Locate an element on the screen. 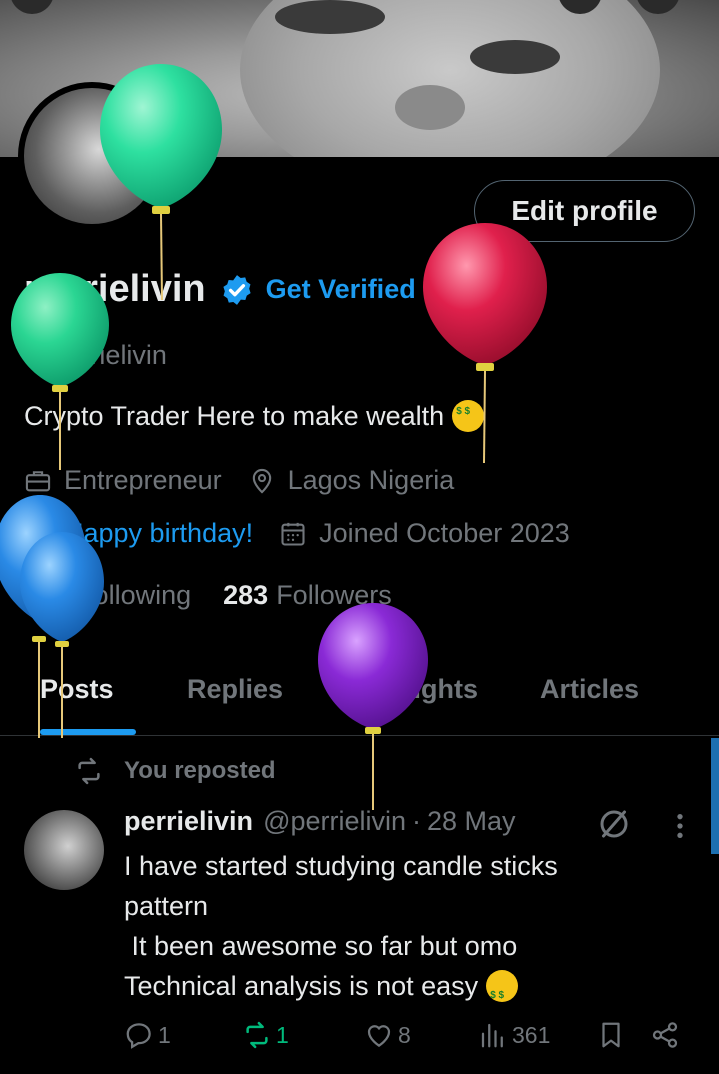 This screenshot has width=719, height=1074. balloon-blue-icon is located at coordinates (52, 616).